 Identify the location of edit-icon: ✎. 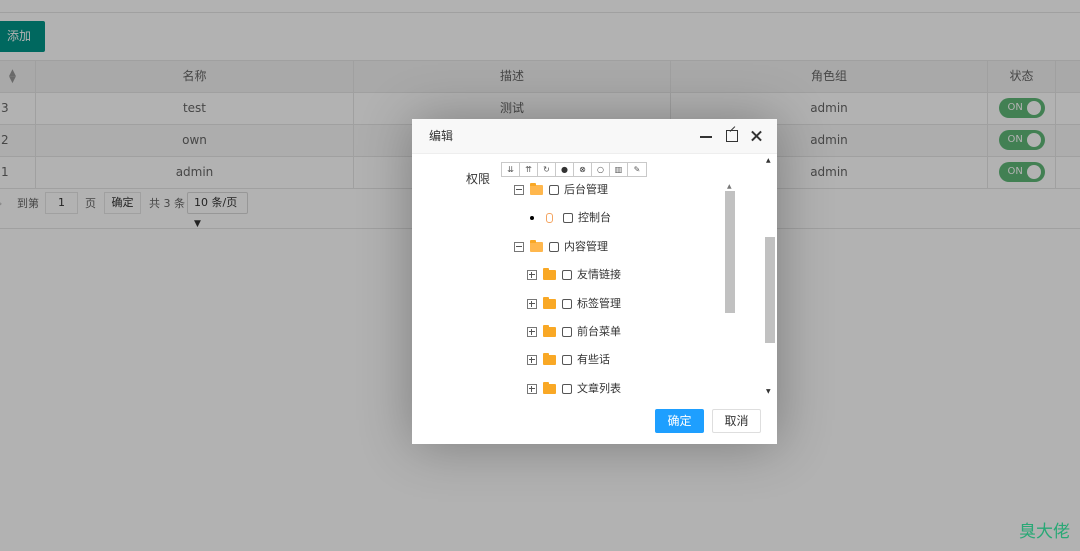
(637, 169).